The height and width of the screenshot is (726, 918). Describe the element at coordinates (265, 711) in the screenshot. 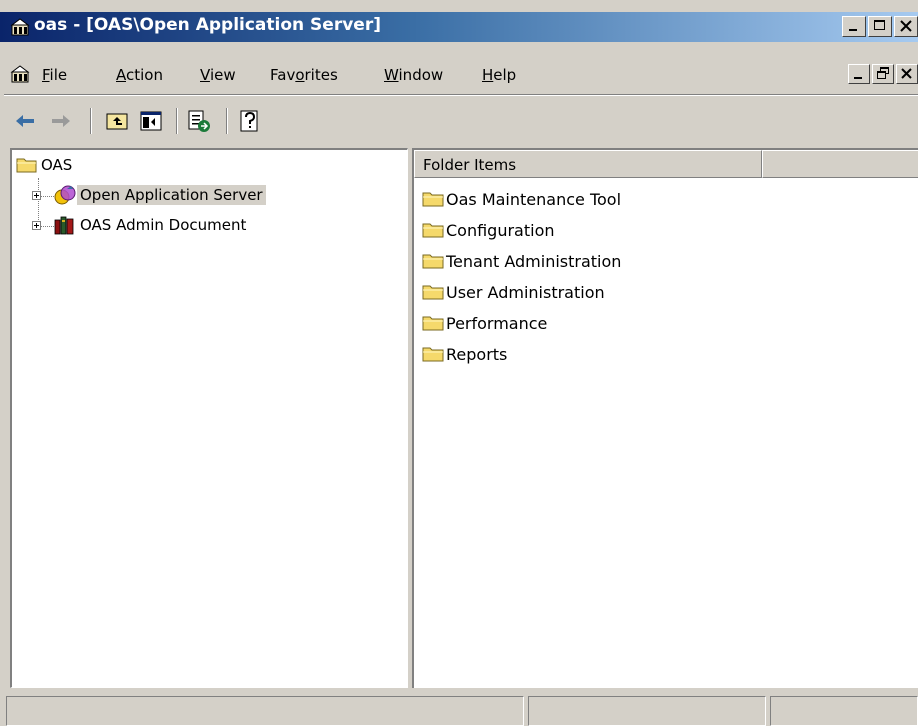

I see `status-panel-main` at that location.